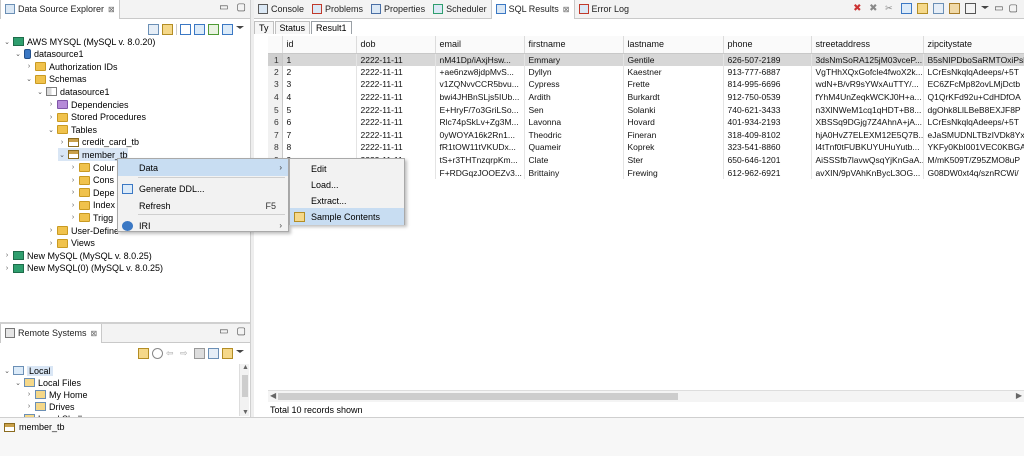  What do you see at coordinates (337, 9) in the screenshot?
I see `tab-problems: Problems` at bounding box center [337, 9].